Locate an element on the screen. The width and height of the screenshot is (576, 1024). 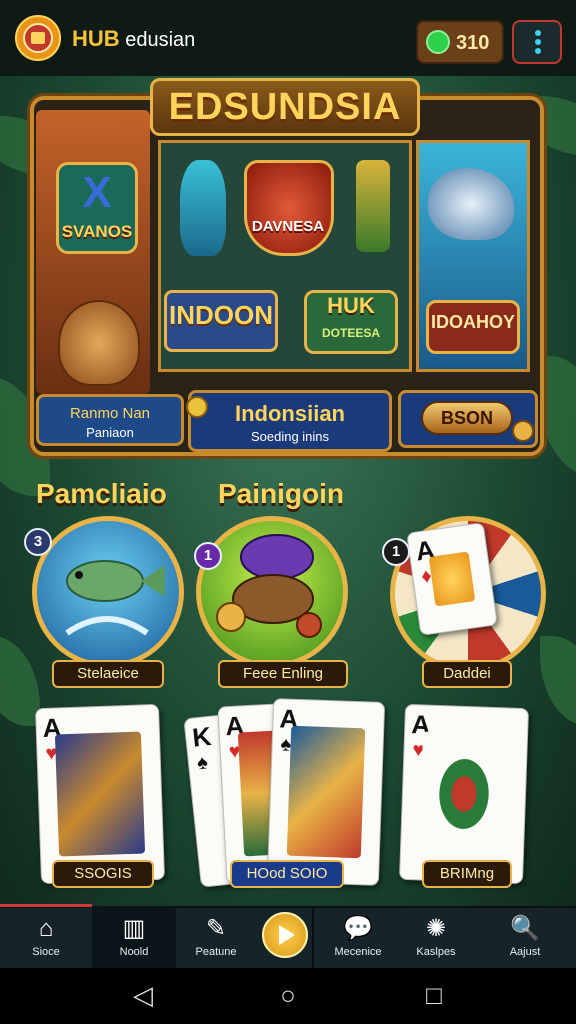
goldfish-icon is located at coordinates (452, 579).